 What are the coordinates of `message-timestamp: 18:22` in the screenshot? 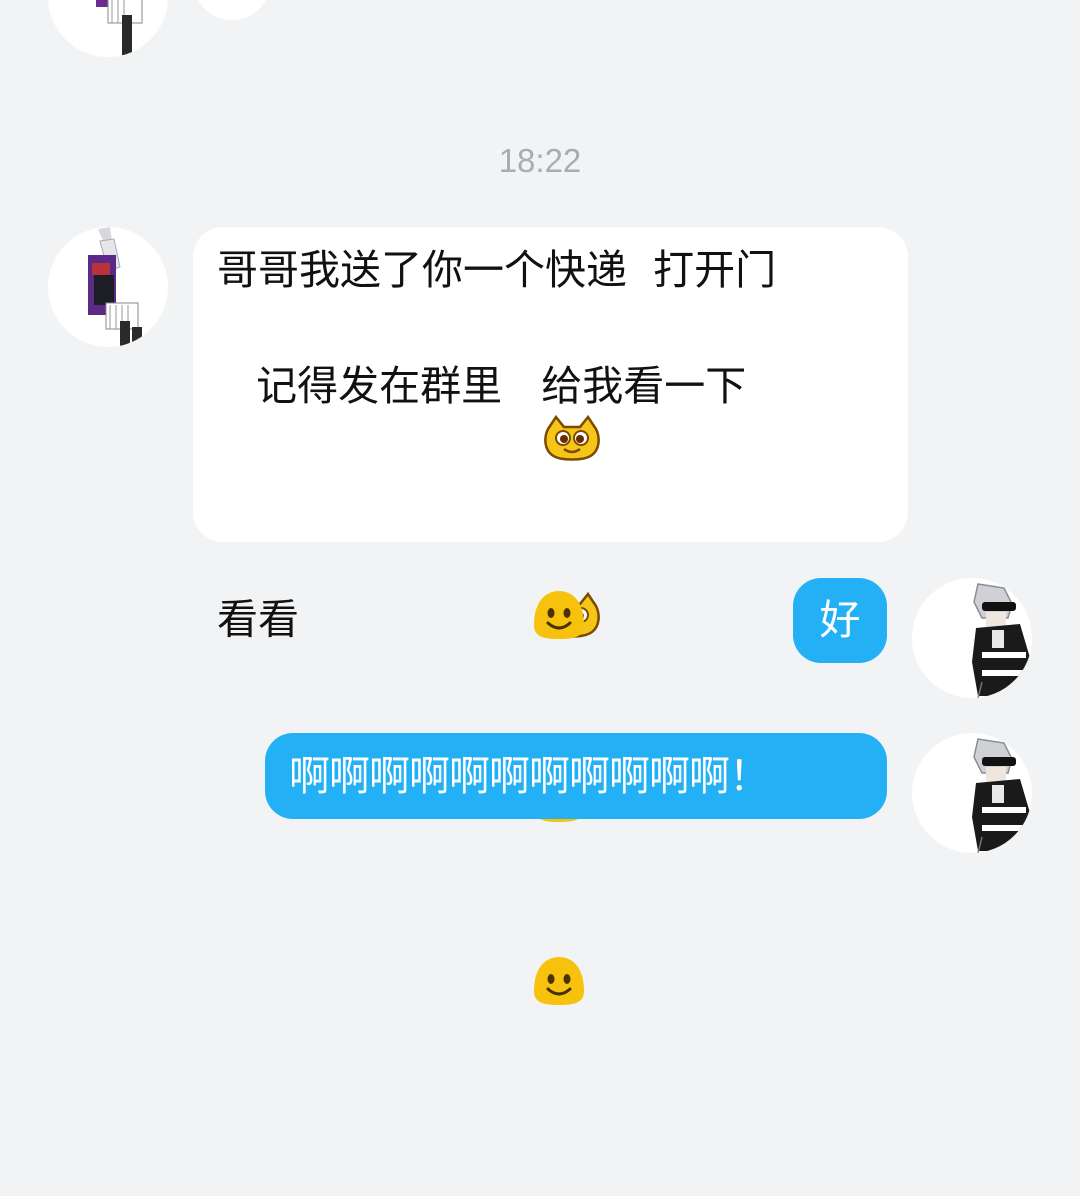 It's located at (540, 160).